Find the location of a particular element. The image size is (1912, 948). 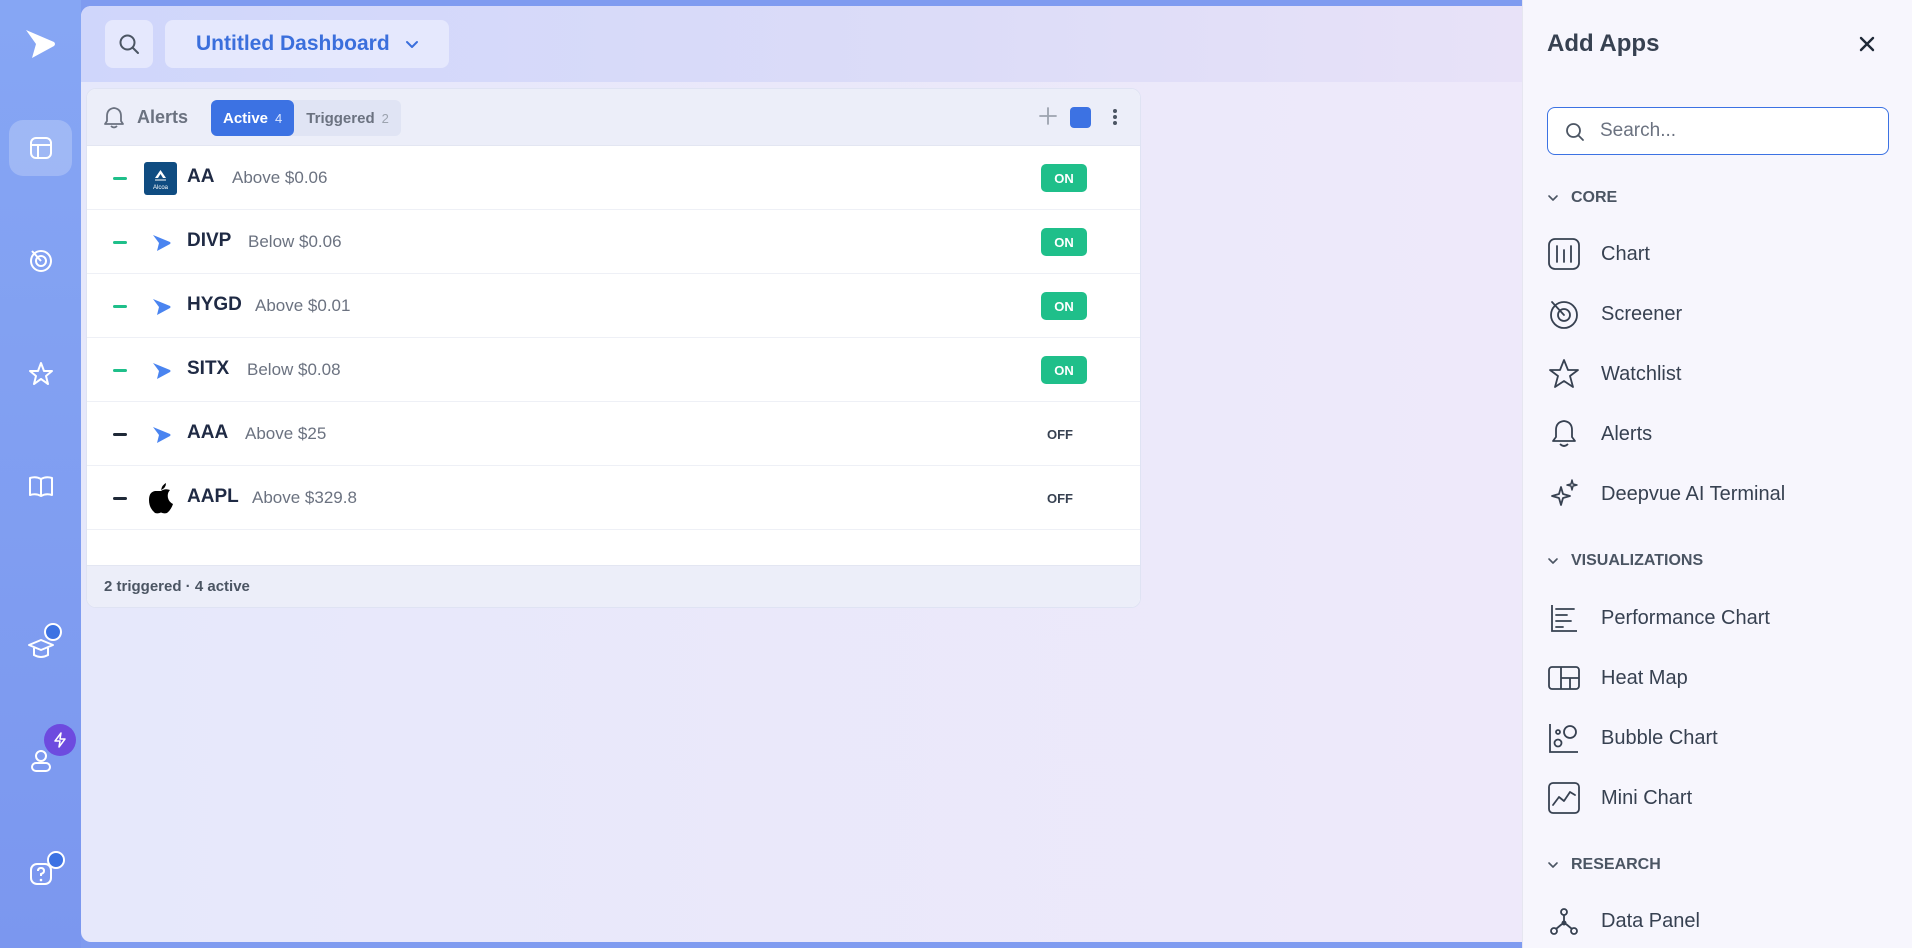

app-item-mini-chart: Mini Chart is located at coordinates (1619, 798).